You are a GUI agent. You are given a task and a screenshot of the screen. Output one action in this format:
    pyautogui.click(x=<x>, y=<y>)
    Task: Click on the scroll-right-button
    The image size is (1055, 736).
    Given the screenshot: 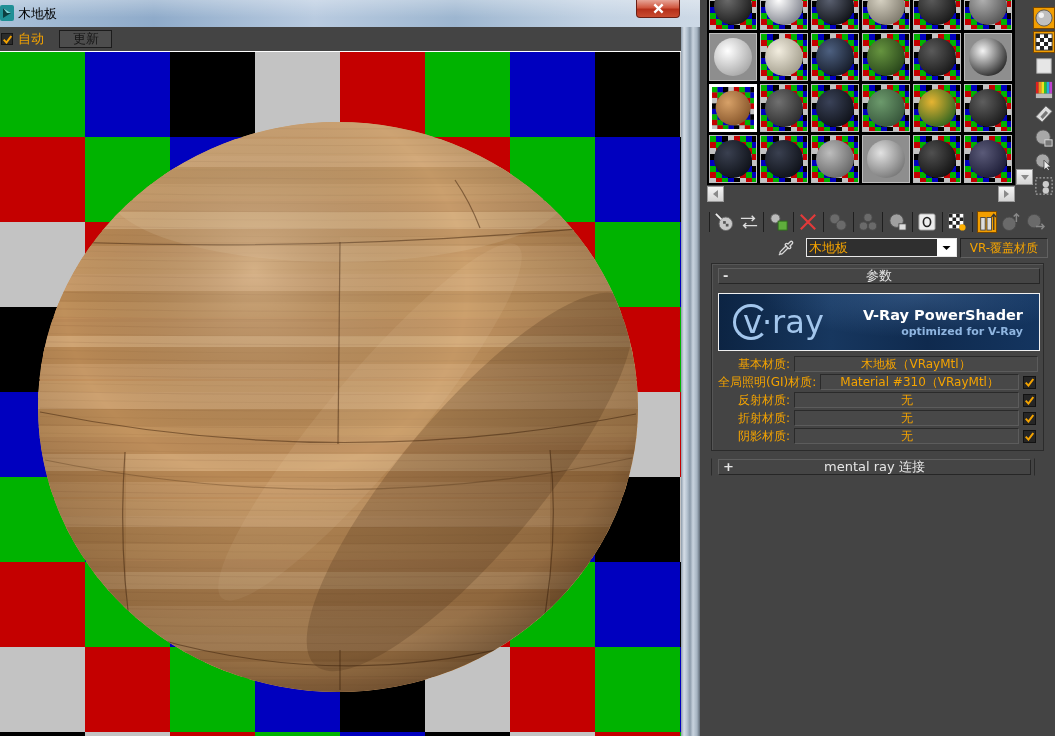 What is the action you would take?
    pyautogui.click(x=1006, y=194)
    